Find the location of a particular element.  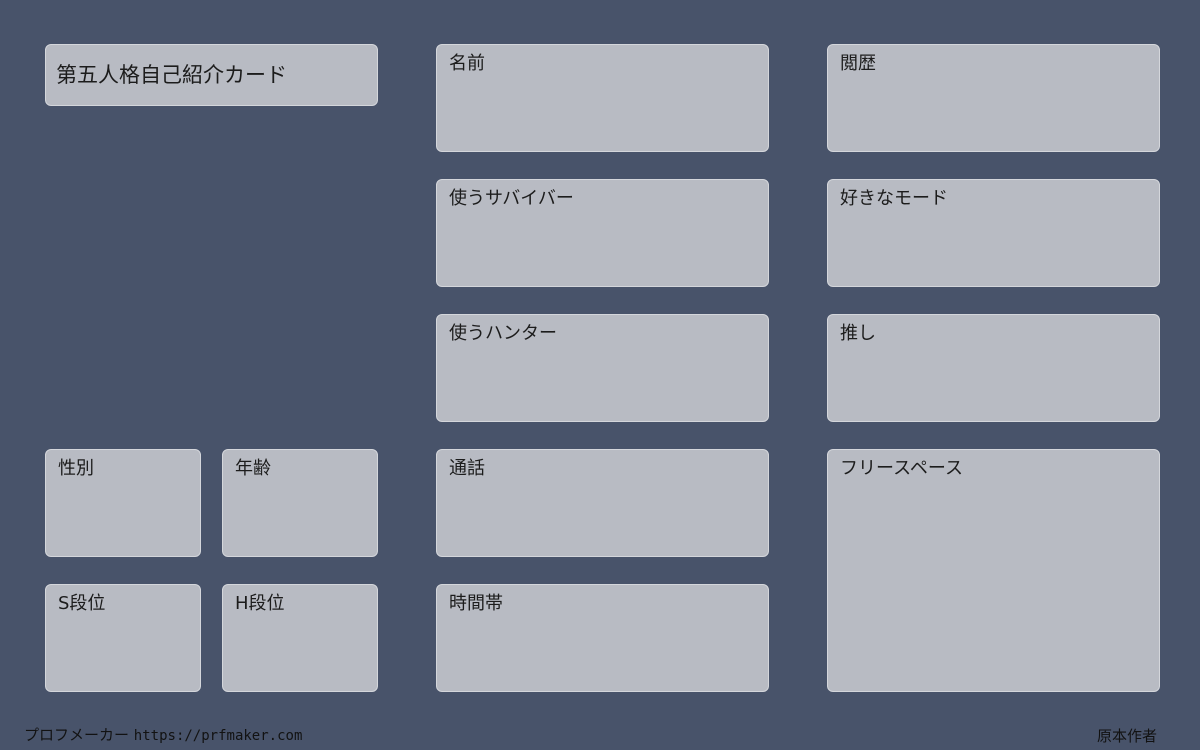

favorite-mode-label: 好きなモード is located at coordinates (894, 198).